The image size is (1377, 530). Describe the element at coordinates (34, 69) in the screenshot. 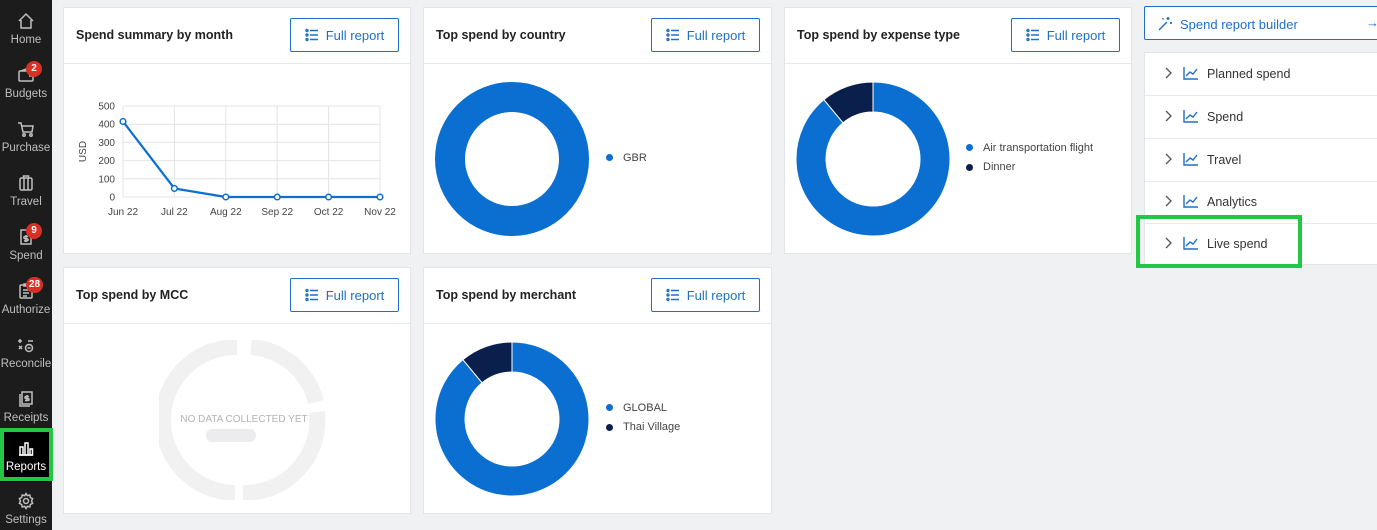

I see `budgets-badge: 2` at that location.